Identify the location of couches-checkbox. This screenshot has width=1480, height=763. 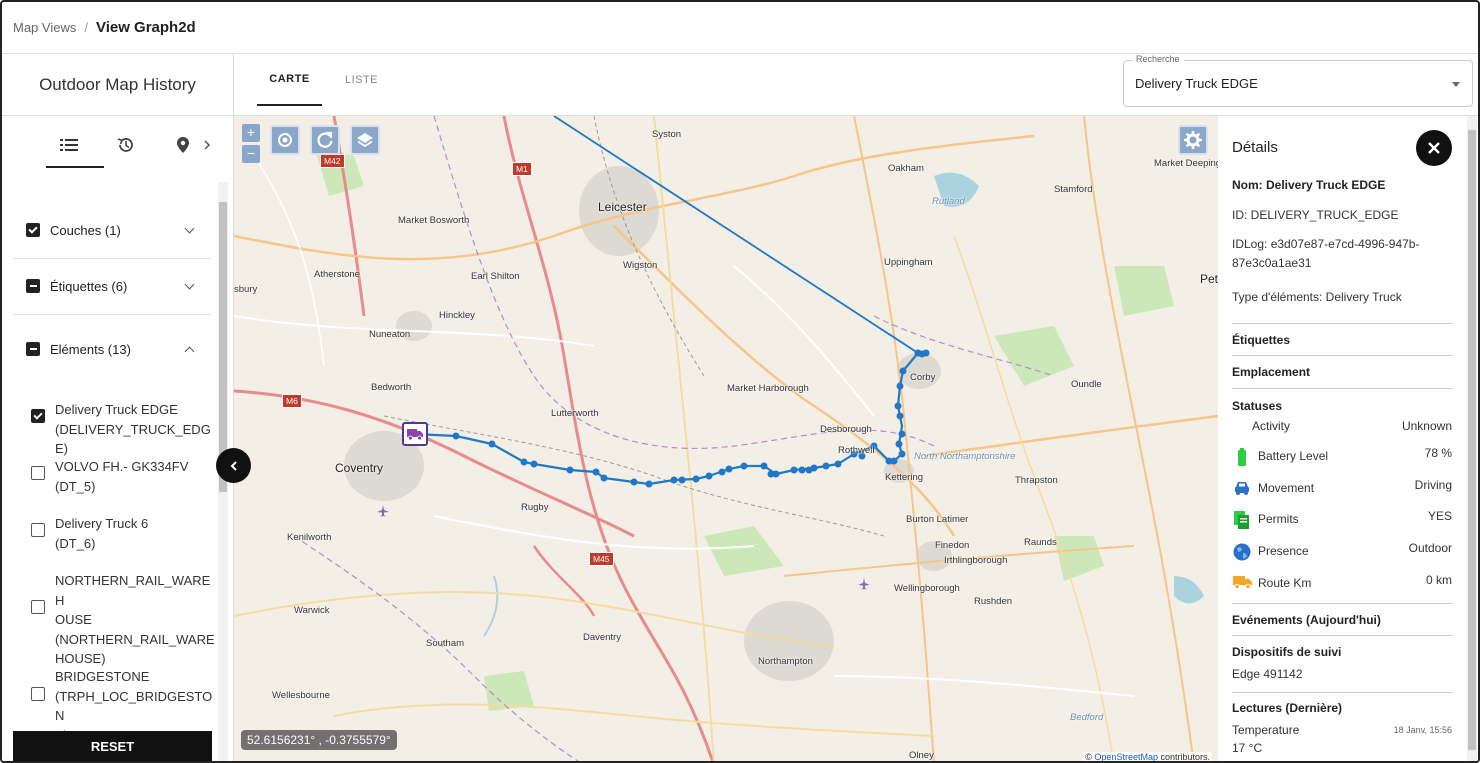
(33, 230).